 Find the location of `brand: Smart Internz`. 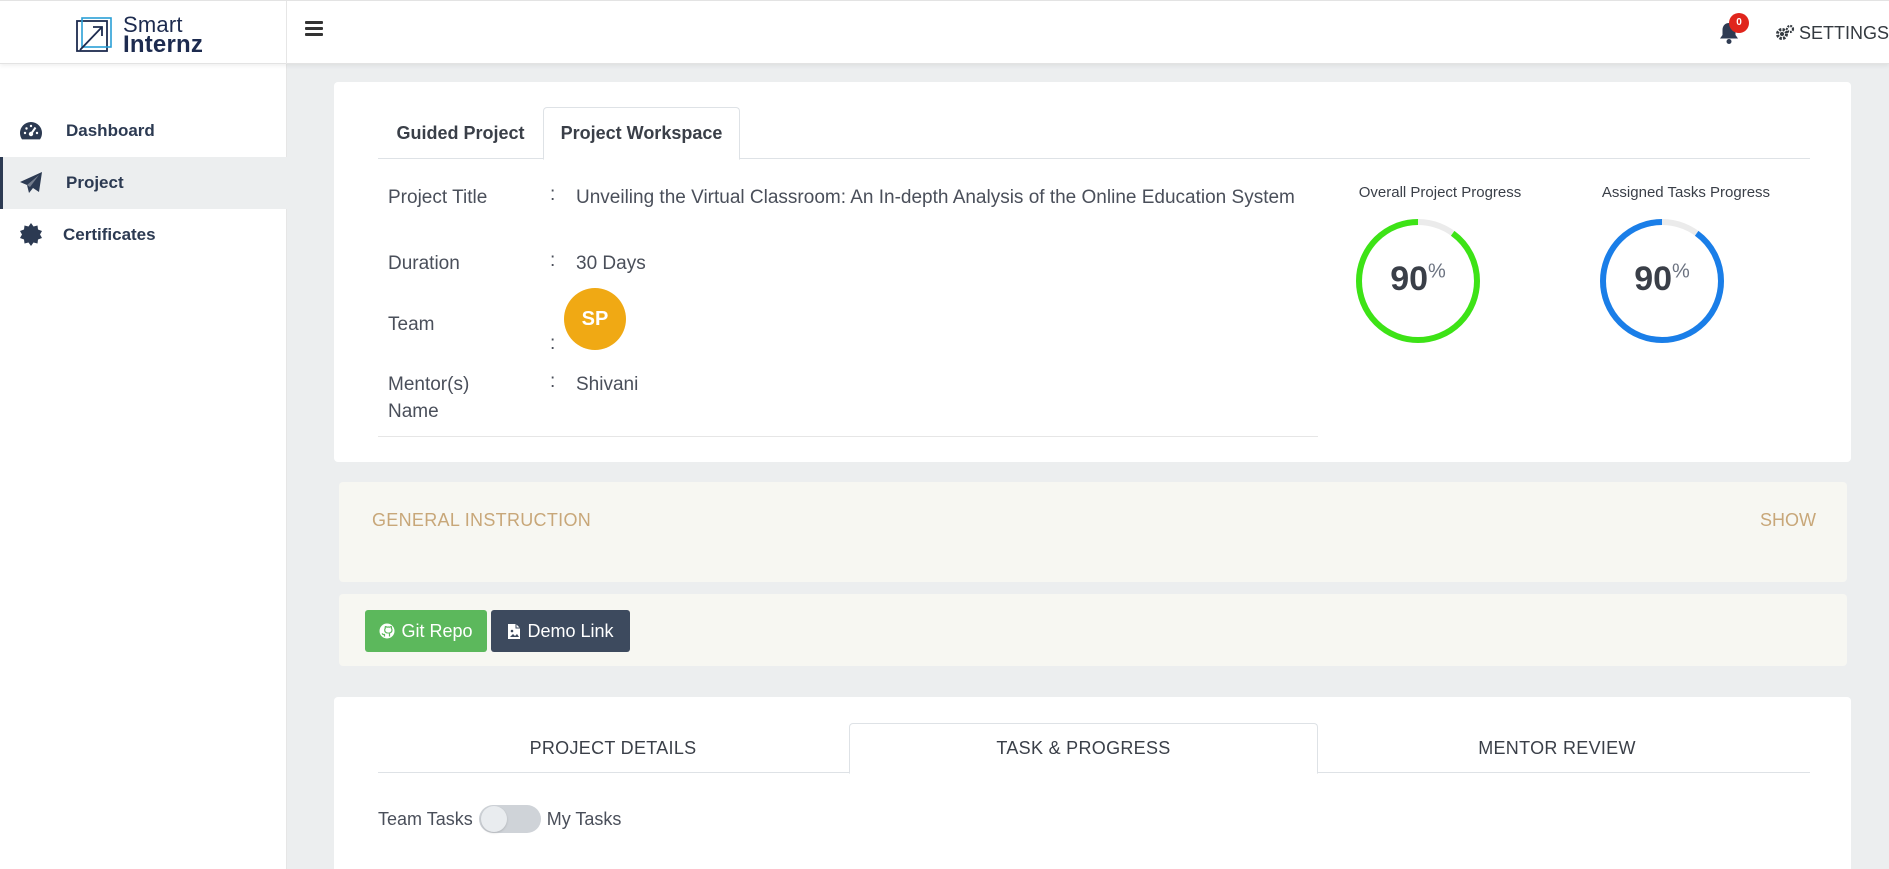

brand: Smart Internz is located at coordinates (143, 32).